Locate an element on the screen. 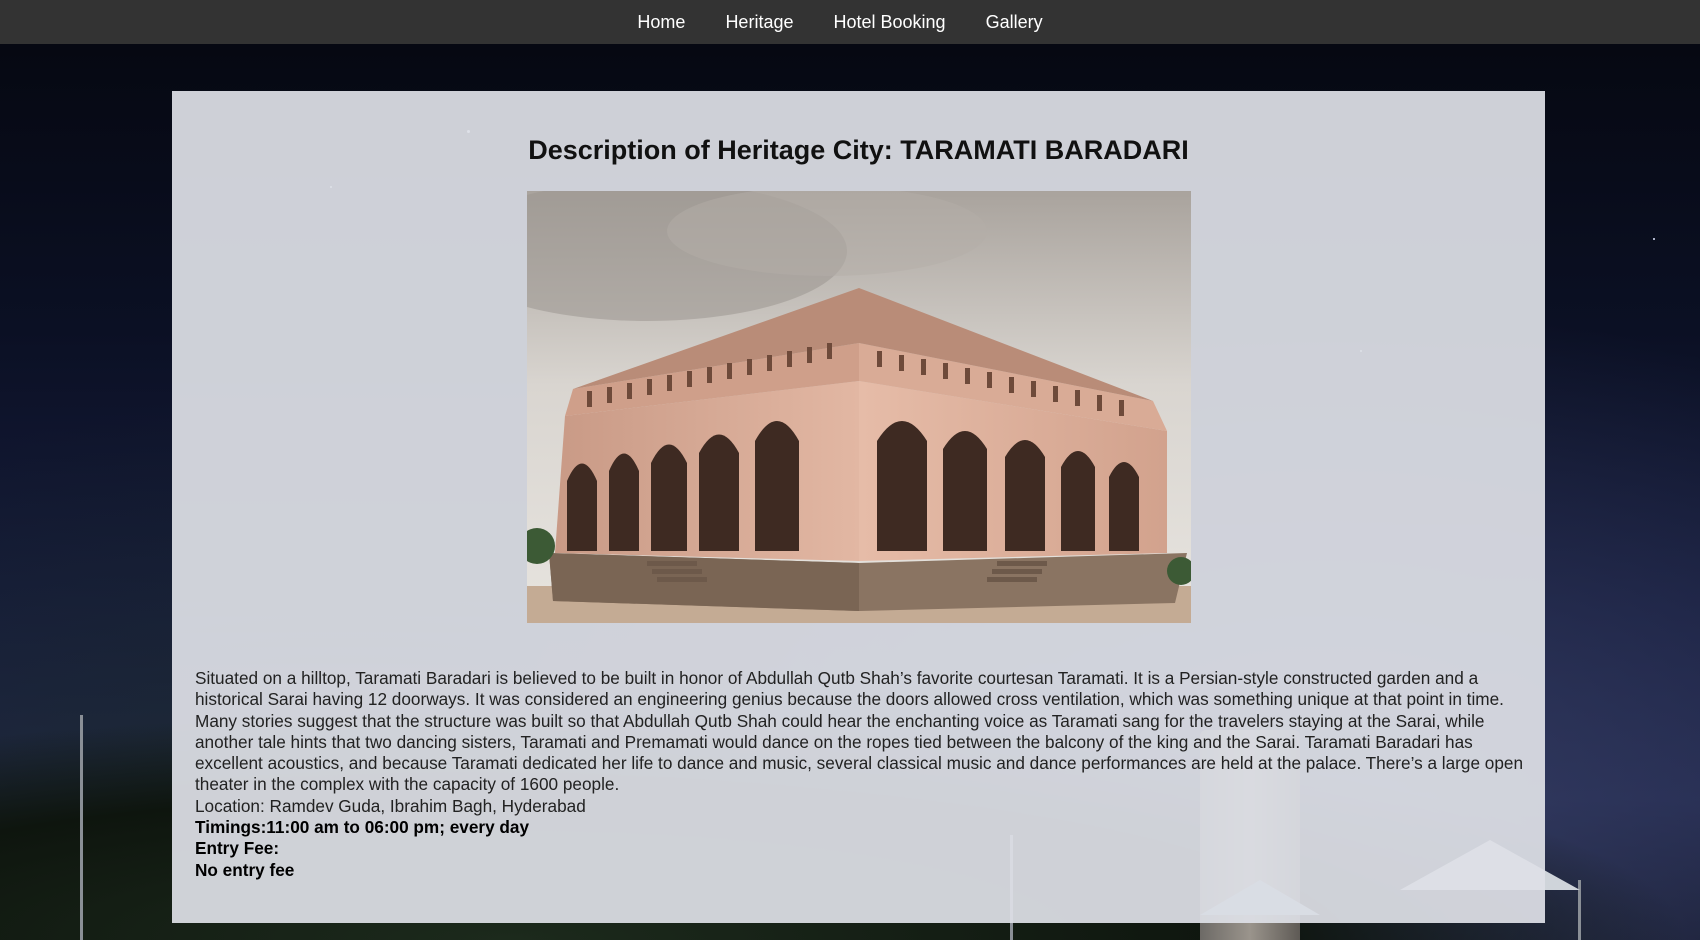 The width and height of the screenshot is (1700, 940). entry-fee-value: No entry fee is located at coordinates (245, 869).